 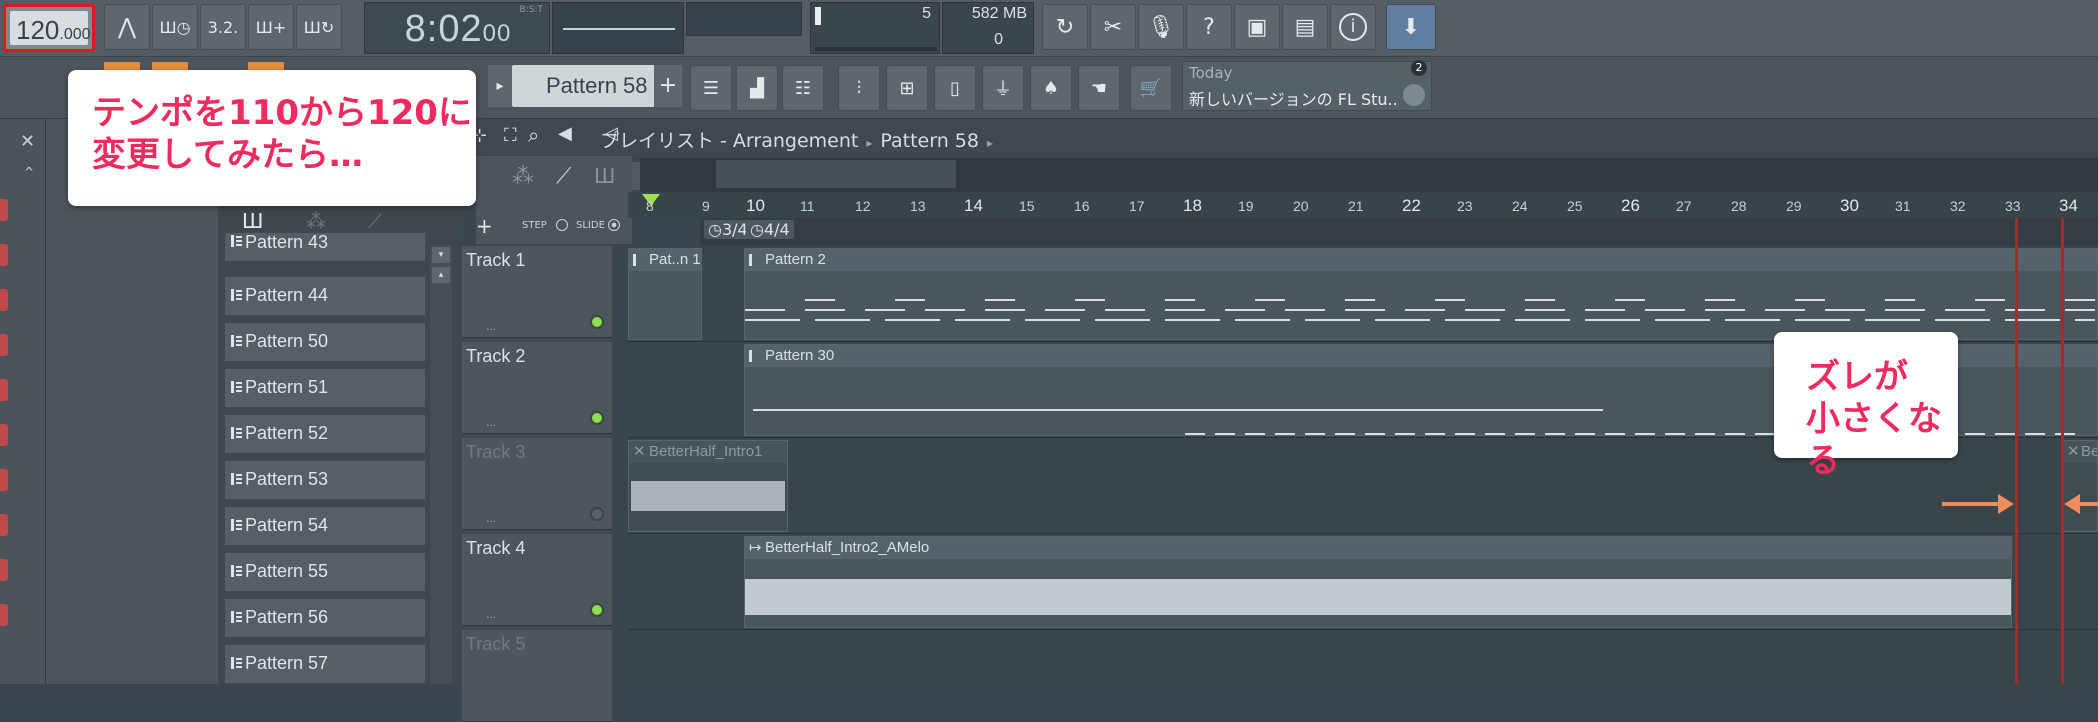 I want to click on close-icon: ✕, so click(x=27, y=141).